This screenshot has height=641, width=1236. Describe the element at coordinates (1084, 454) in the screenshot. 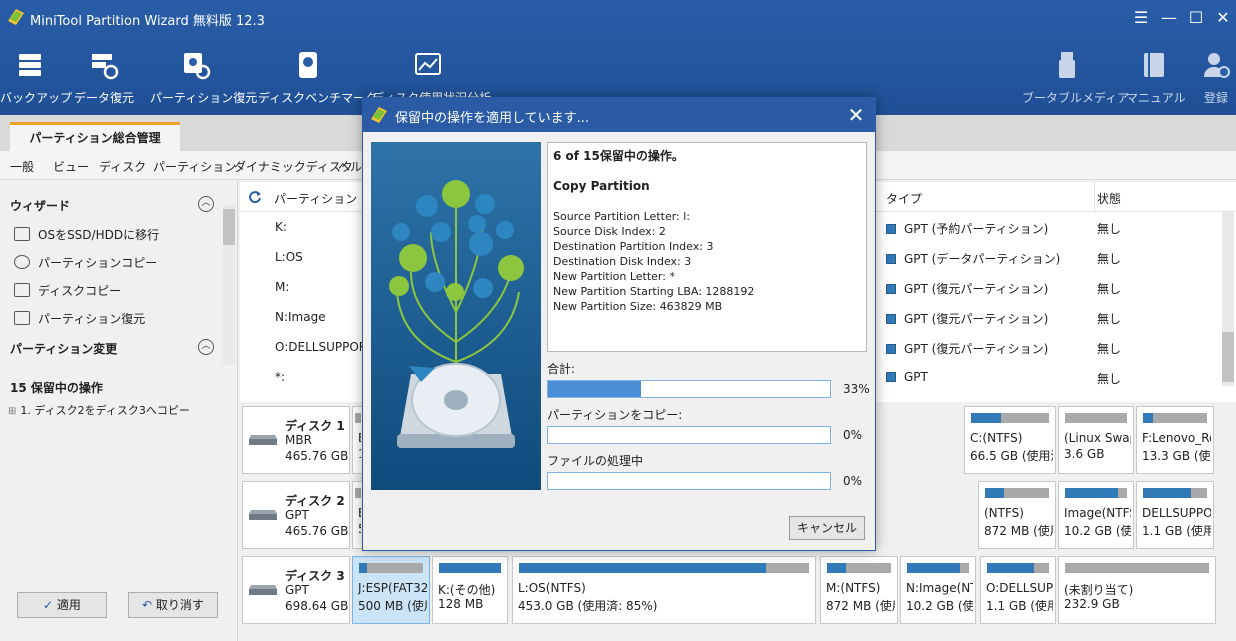

I see `partition-size: 3.6 GB` at that location.